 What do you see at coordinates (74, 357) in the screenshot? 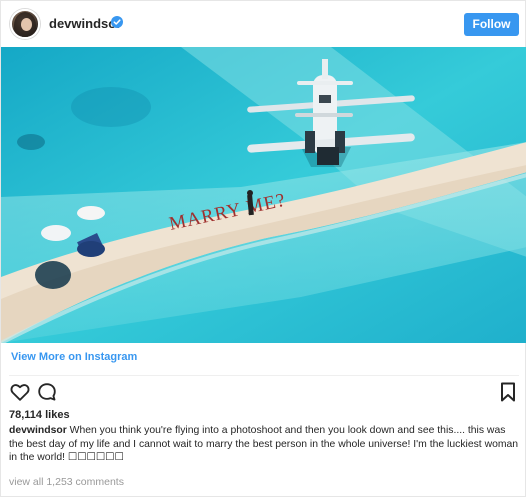
I see `view-more-link: View More on Instagram` at bounding box center [74, 357].